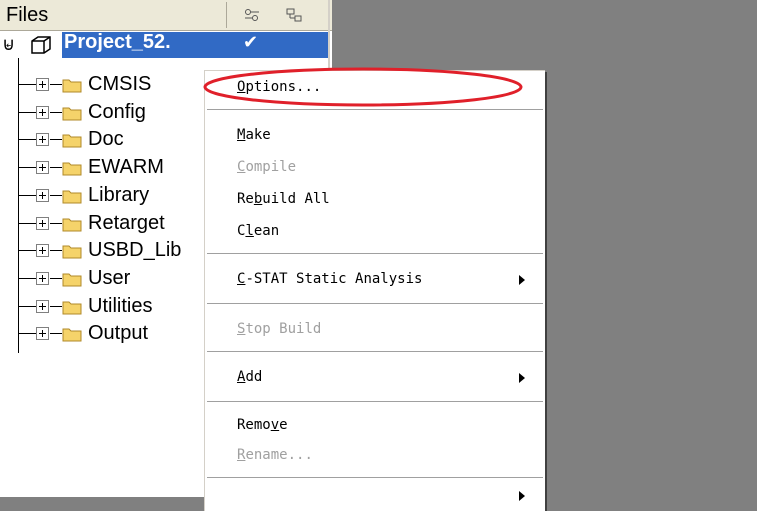 Image resolution: width=757 pixels, height=511 pixels. Describe the element at coordinates (117, 111) in the screenshot. I see `folder-label: Config` at that location.